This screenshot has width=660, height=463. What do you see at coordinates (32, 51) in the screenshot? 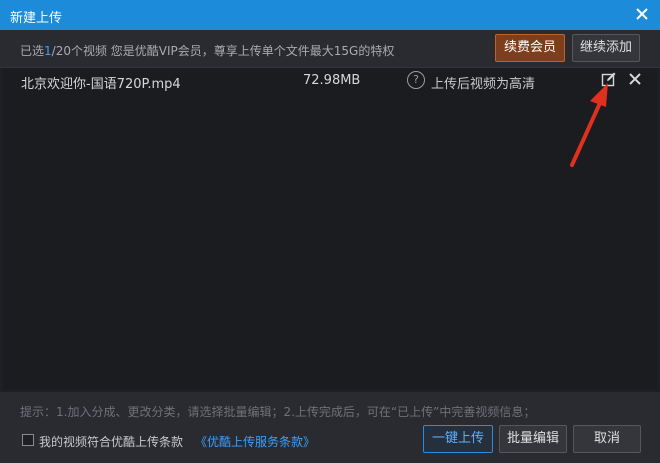
I see `selection-prefix: 已选` at bounding box center [32, 51].